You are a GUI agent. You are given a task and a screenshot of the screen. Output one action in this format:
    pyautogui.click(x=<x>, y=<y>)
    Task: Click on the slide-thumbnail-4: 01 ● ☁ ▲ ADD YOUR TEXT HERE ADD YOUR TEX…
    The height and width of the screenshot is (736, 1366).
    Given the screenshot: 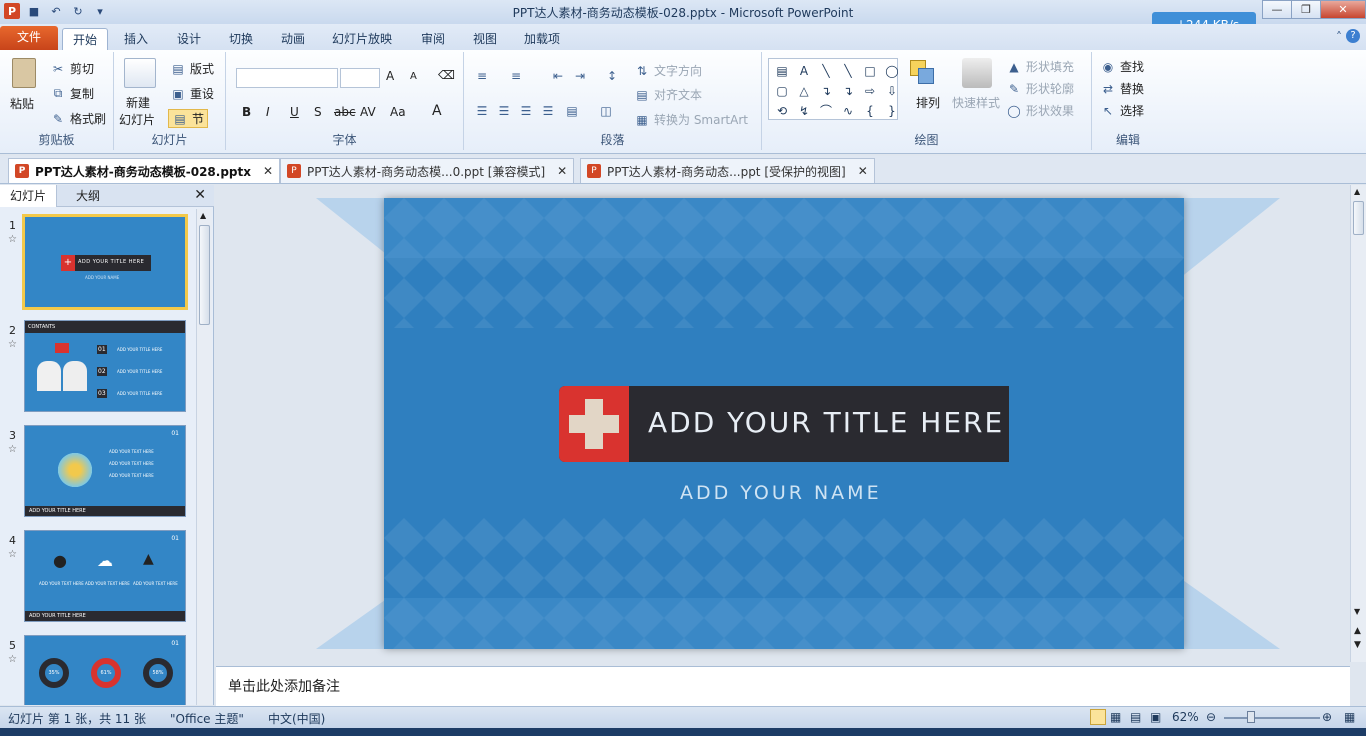 What is the action you would take?
    pyautogui.click(x=105, y=576)
    